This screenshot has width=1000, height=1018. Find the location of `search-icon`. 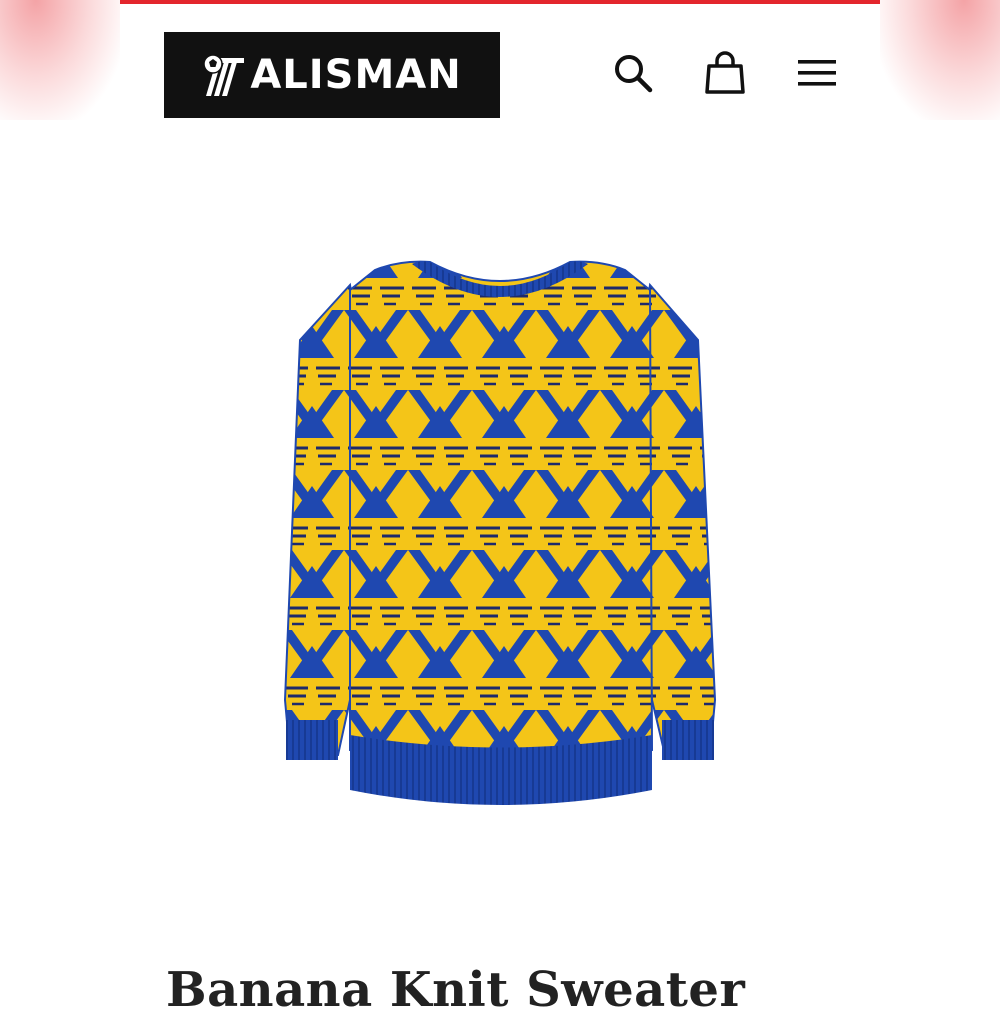

search-icon is located at coordinates (634, 74).